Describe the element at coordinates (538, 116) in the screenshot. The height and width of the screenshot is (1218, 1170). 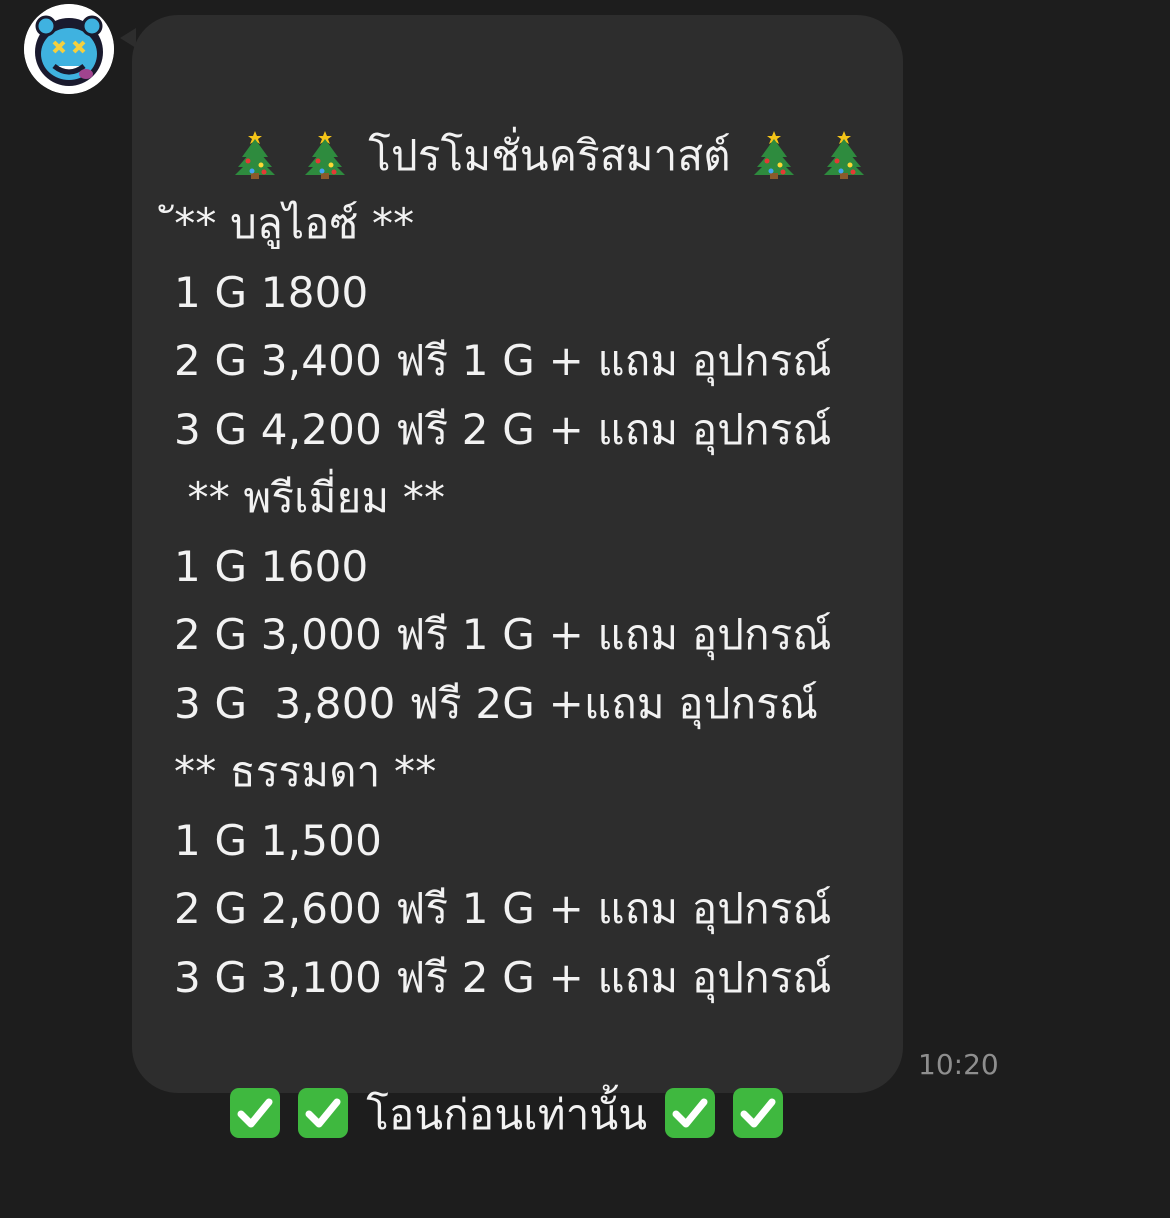
I see `promo-title-line: โปรโมชั่นคริสมาสต์` at that location.